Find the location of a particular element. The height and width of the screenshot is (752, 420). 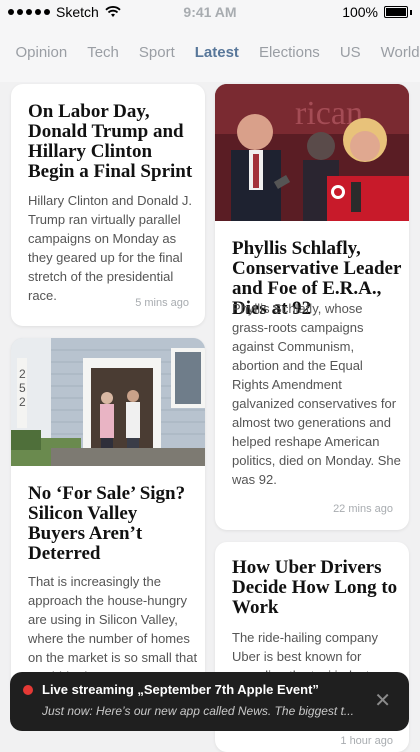

article-time: 5 mins ago is located at coordinates (162, 303).